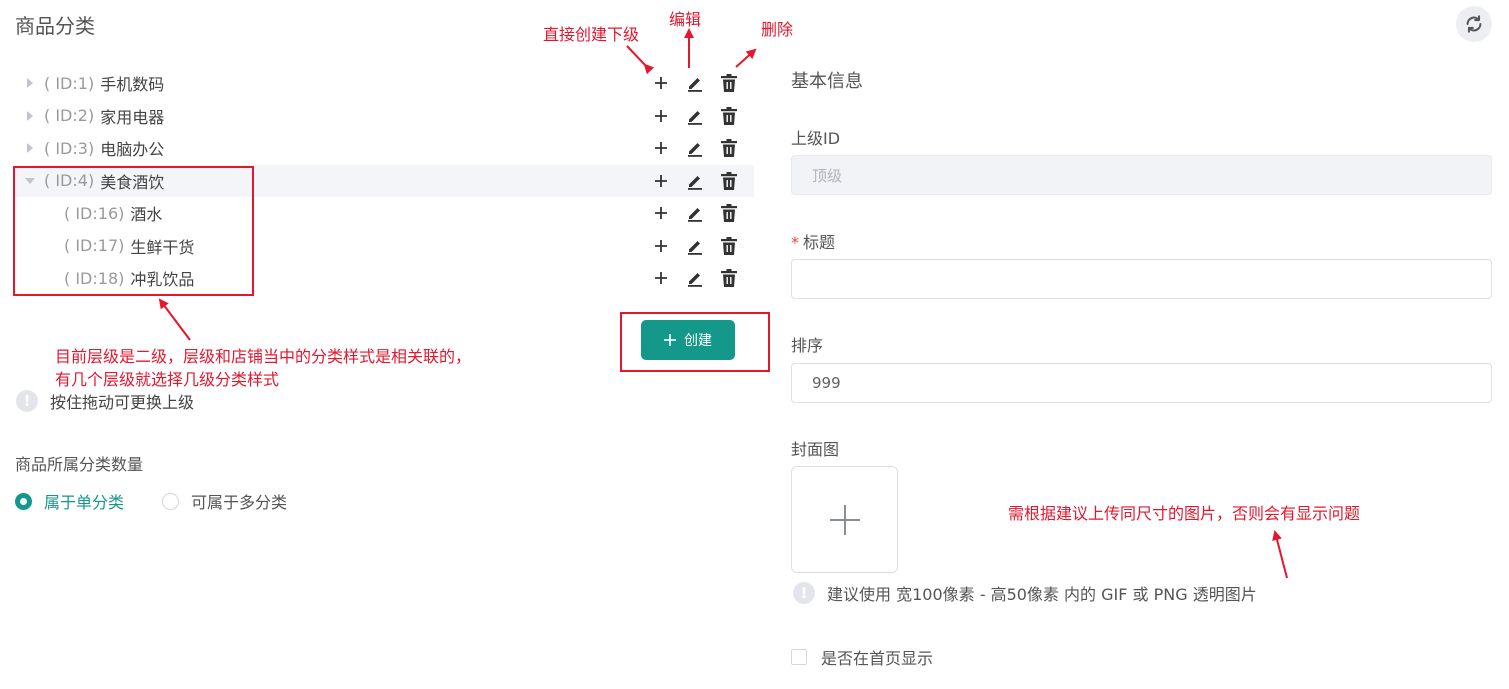 The height and width of the screenshot is (689, 1509). Describe the element at coordinates (384, 148) in the screenshot. I see `tree-row: ( ID:3) 电脑办公` at that location.